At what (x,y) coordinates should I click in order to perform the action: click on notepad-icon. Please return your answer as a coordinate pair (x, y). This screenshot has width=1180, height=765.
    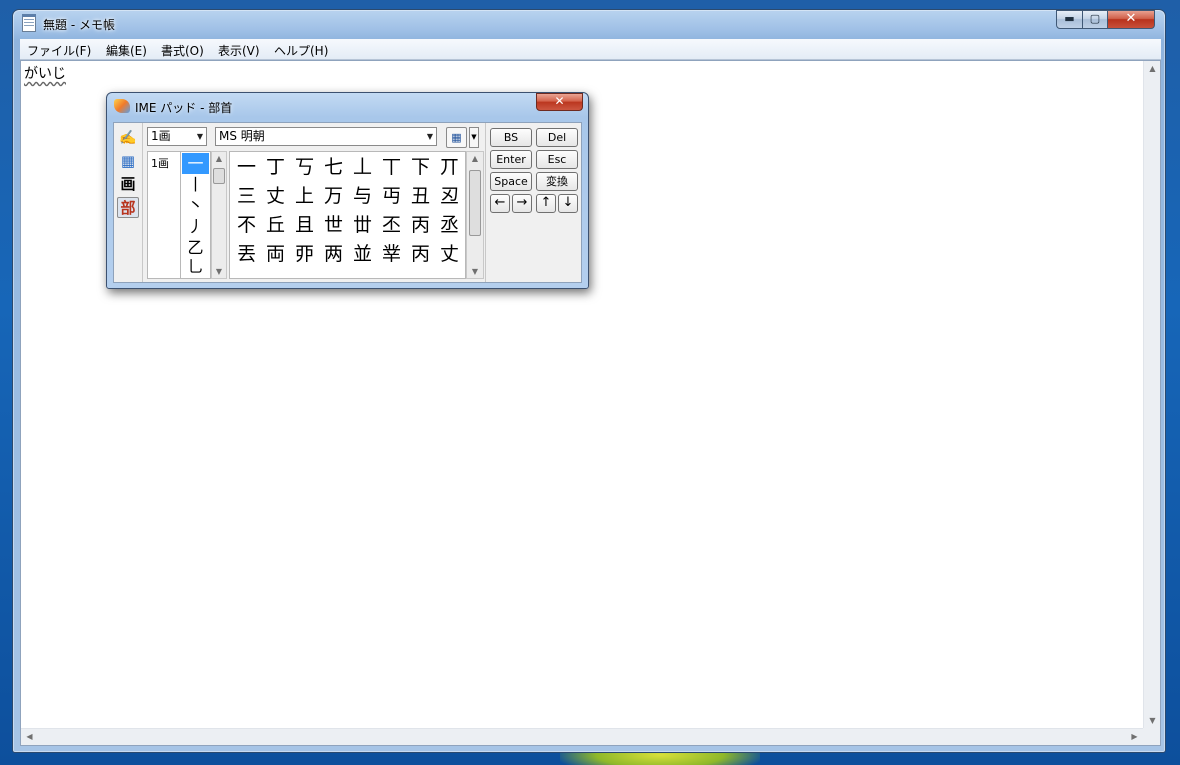
    Looking at the image, I should click on (29, 23).